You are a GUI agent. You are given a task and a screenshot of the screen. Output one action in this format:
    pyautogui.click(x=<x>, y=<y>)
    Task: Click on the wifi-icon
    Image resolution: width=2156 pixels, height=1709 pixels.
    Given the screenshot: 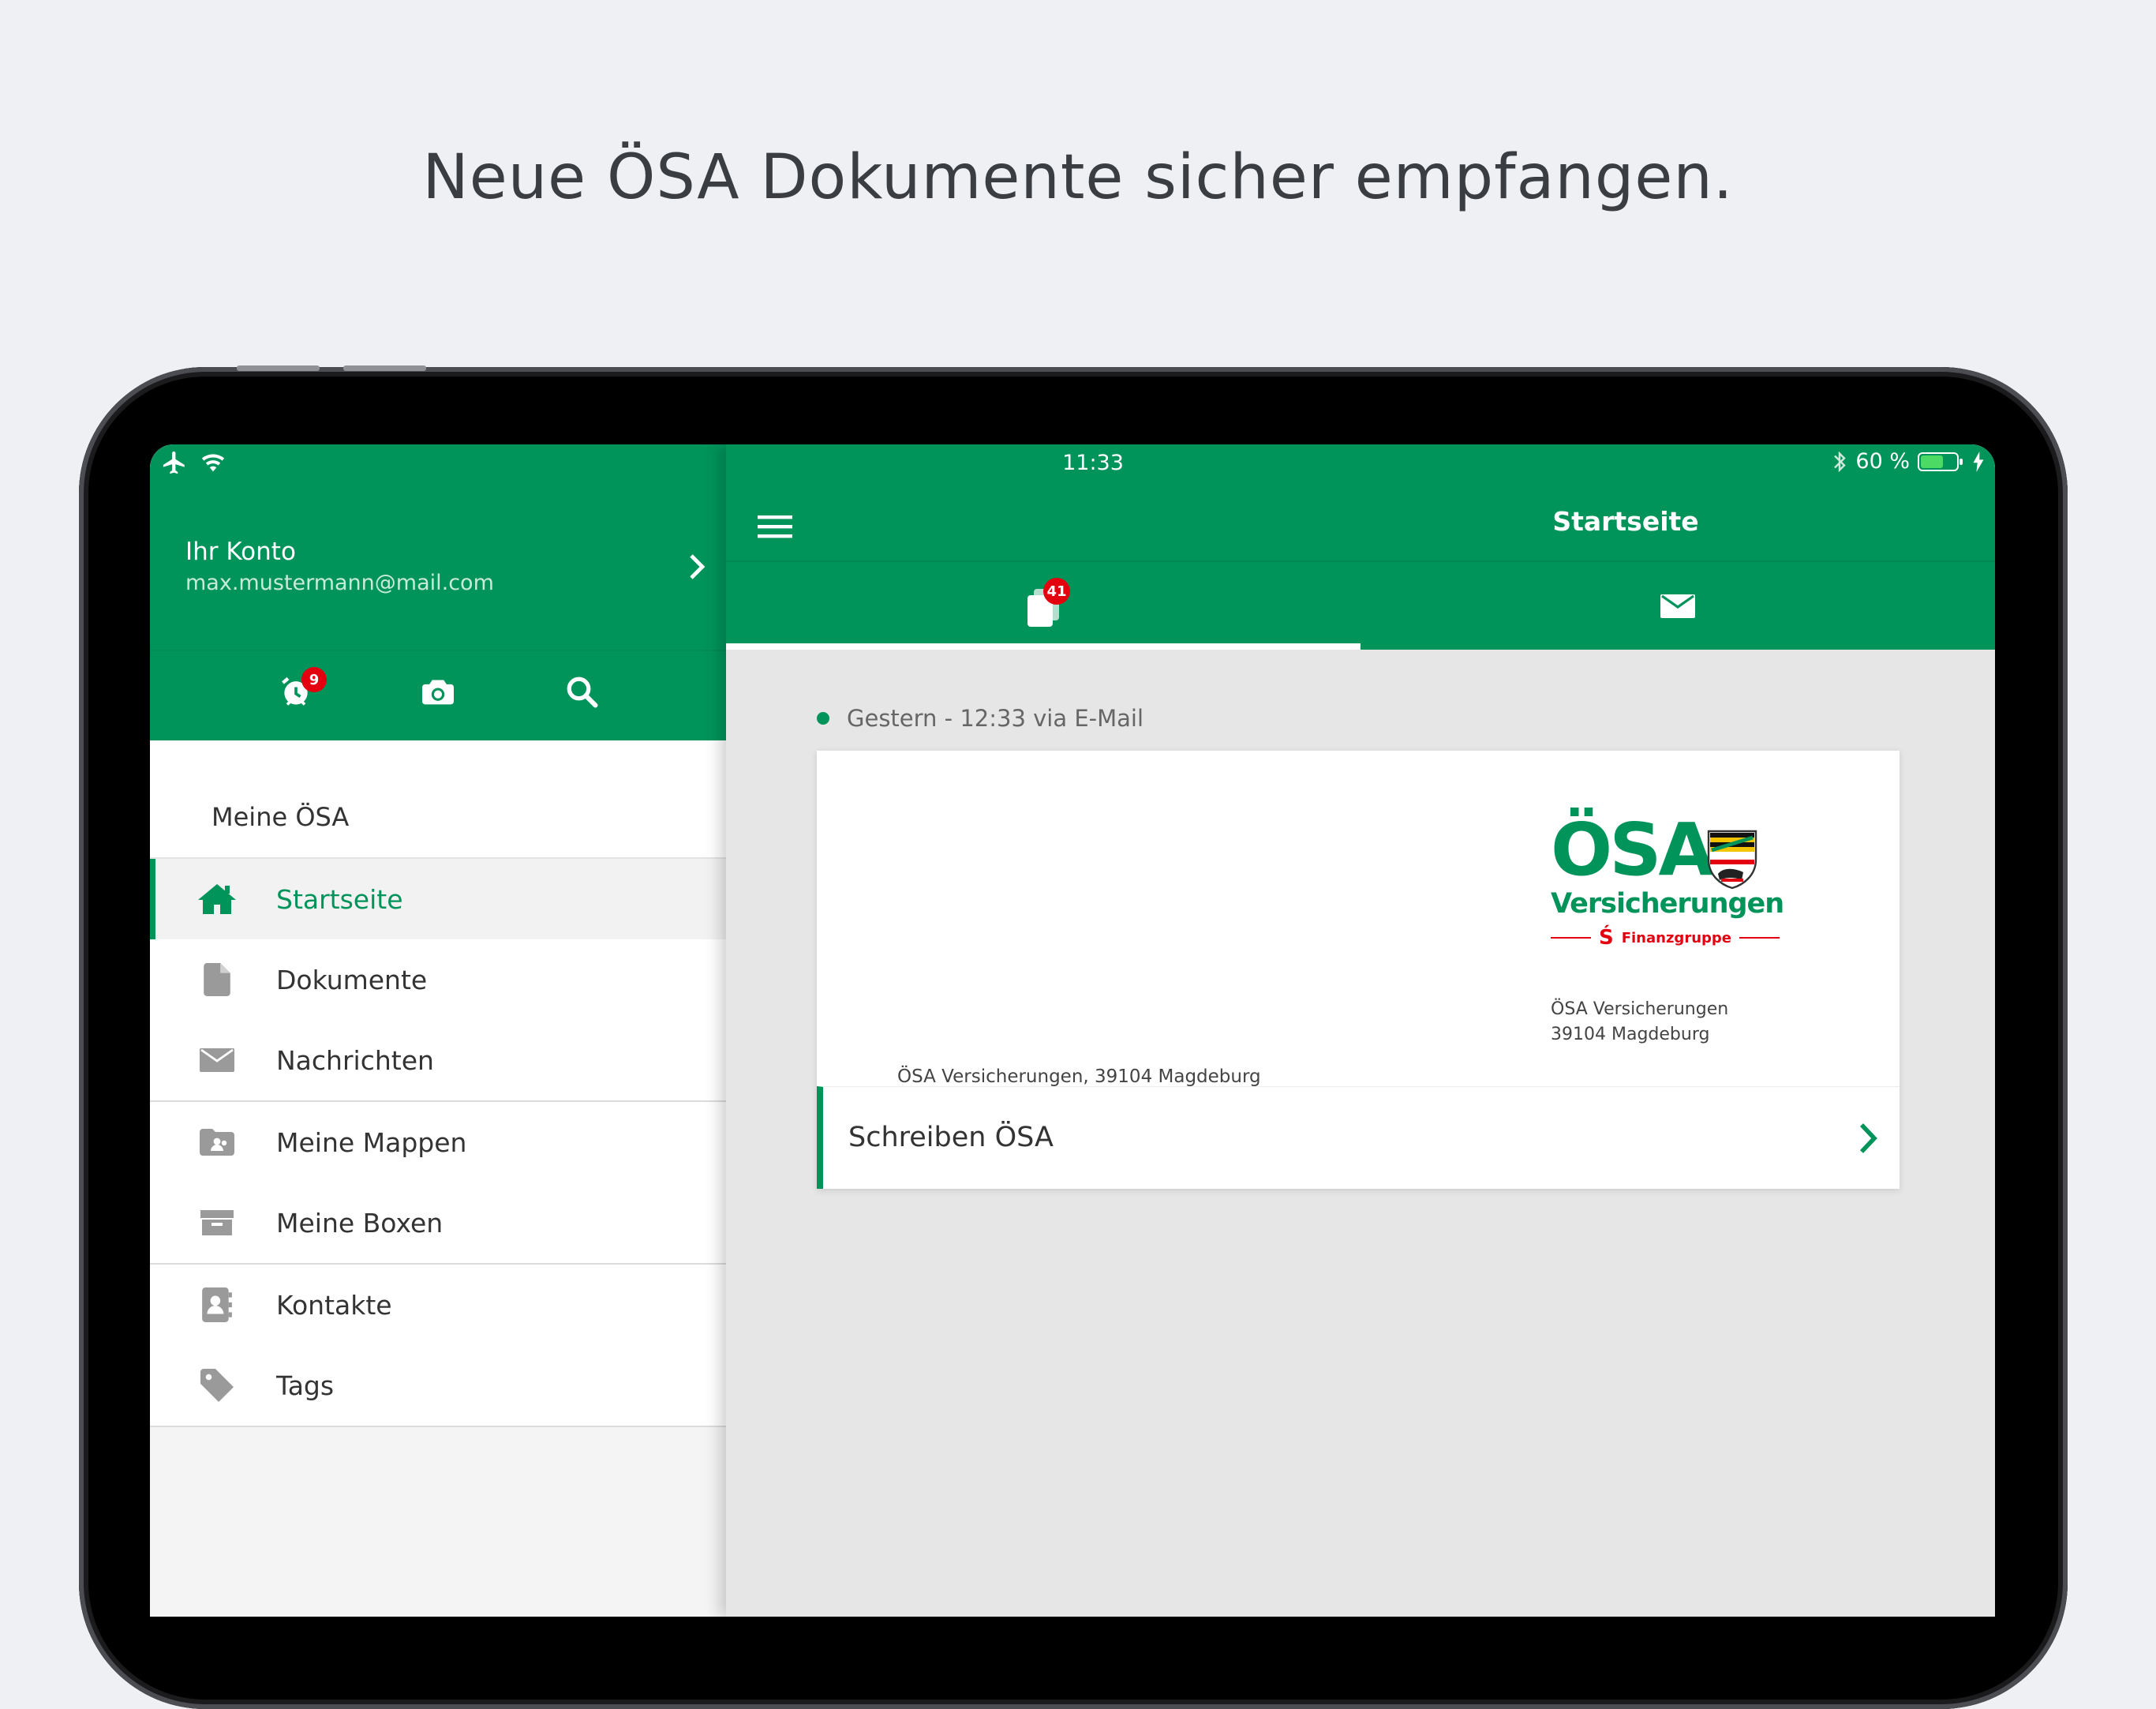 What is the action you would take?
    pyautogui.click(x=212, y=463)
    